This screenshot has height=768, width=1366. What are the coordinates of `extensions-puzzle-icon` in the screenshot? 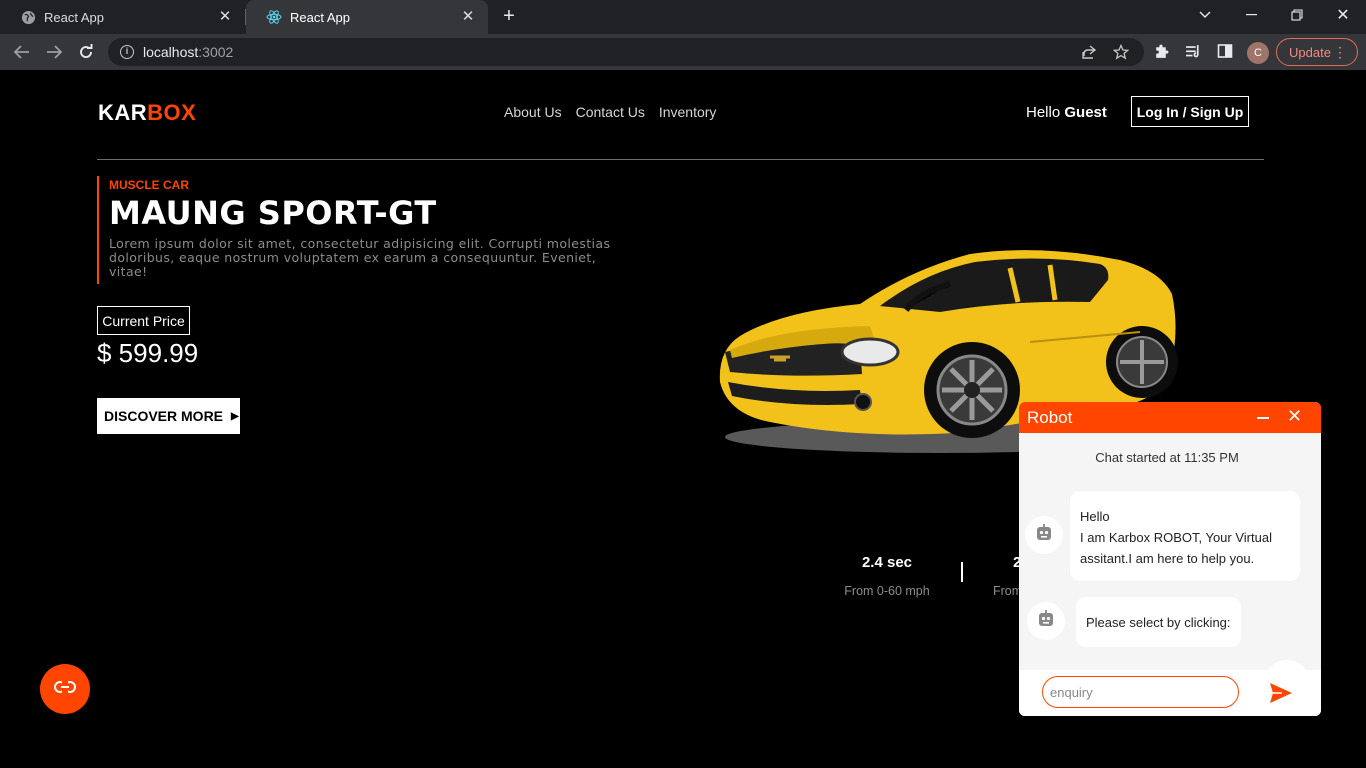 It's located at (1161, 52).